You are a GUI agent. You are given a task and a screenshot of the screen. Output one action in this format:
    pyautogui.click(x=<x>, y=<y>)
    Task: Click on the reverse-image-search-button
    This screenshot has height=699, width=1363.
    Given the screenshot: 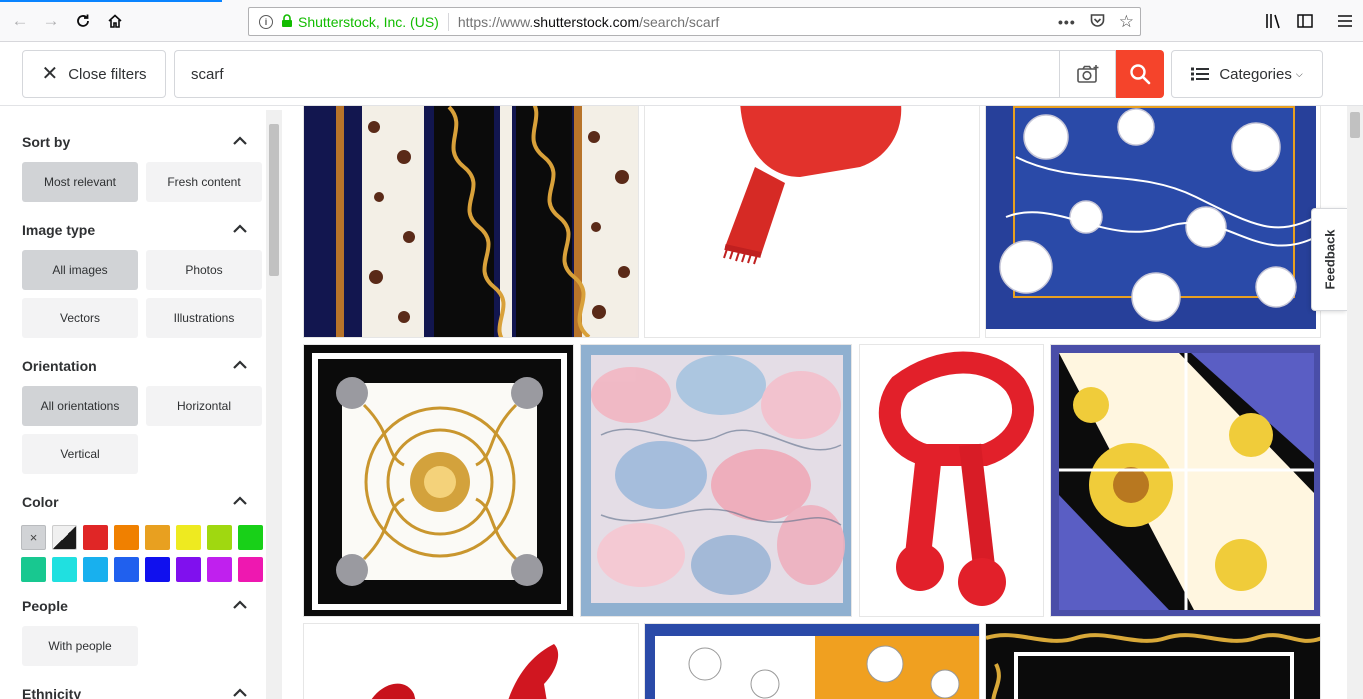 What is the action you would take?
    pyautogui.click(x=1087, y=74)
    